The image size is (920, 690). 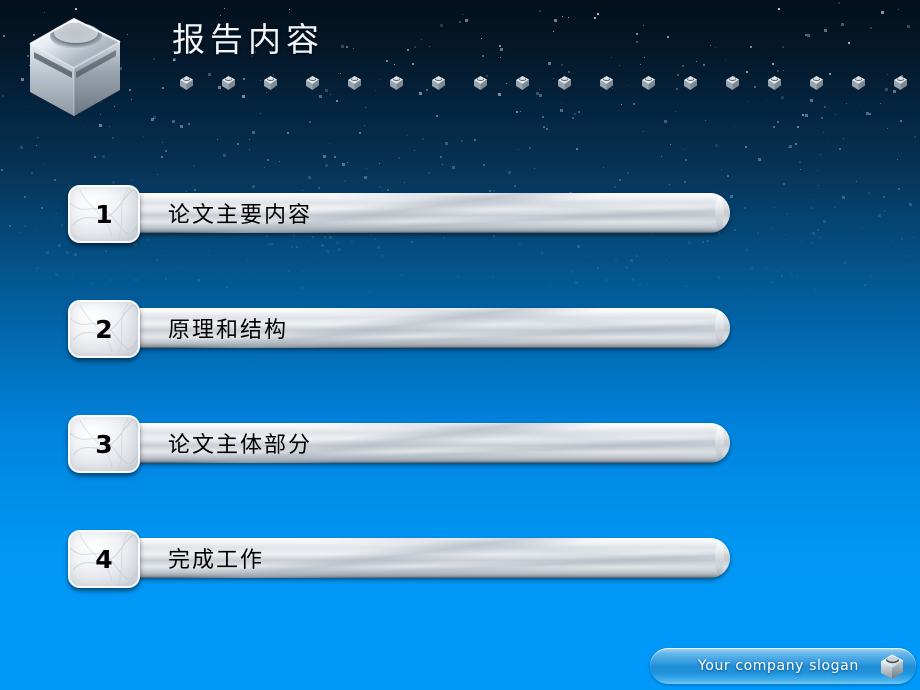 What do you see at coordinates (104, 444) in the screenshot?
I see `agenda-number-tile: 3` at bounding box center [104, 444].